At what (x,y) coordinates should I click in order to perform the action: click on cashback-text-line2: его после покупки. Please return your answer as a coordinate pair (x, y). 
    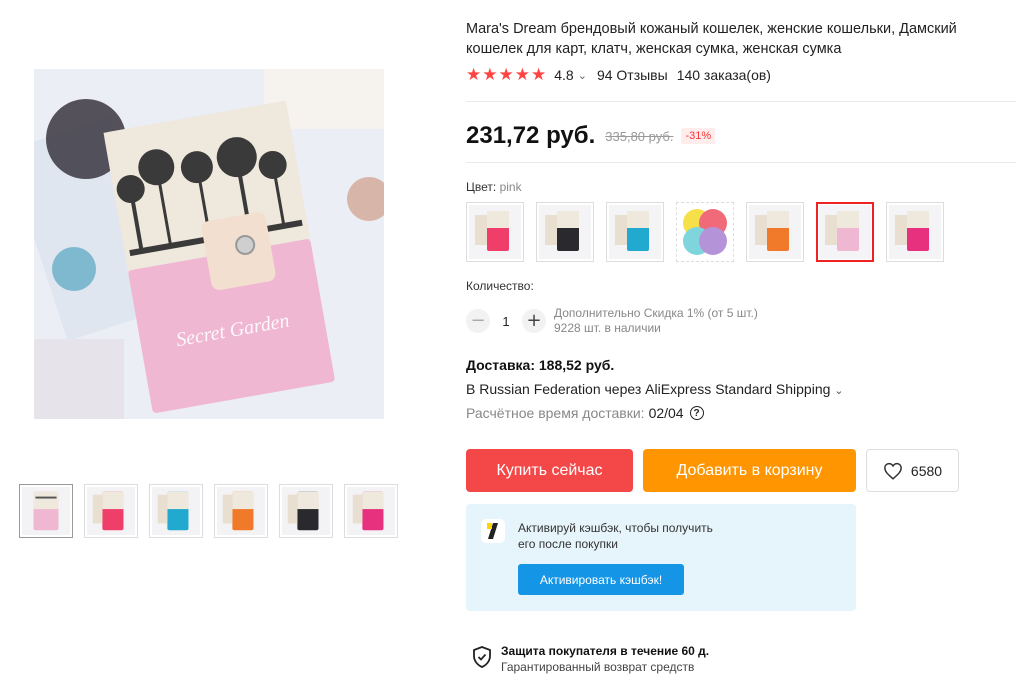
    Looking at the image, I should click on (568, 544).